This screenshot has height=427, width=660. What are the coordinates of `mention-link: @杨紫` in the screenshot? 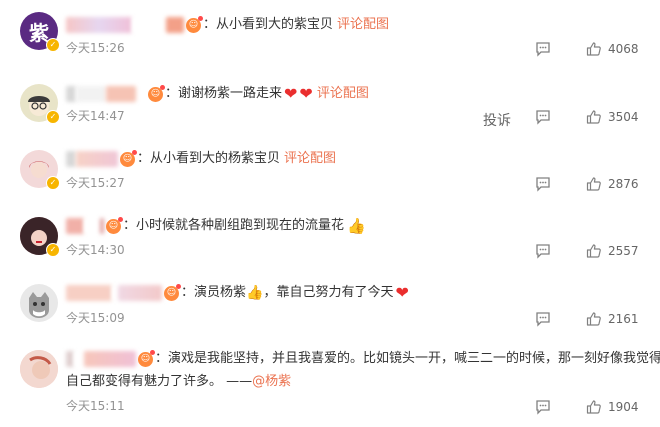 It's located at (271, 382).